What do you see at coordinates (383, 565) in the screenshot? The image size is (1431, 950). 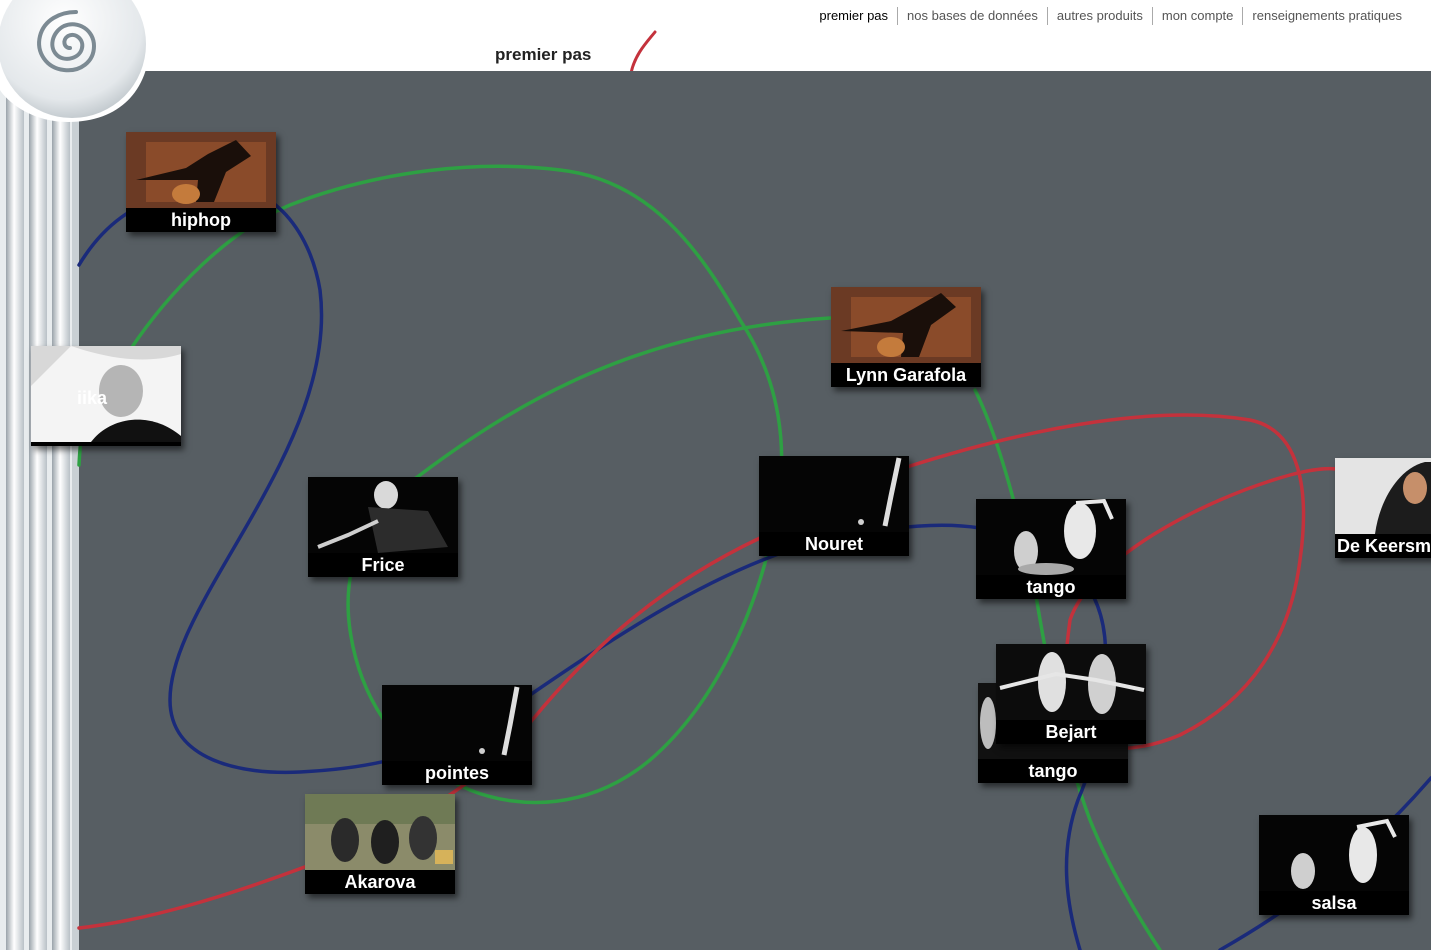 I see `node-label: Frice` at bounding box center [383, 565].